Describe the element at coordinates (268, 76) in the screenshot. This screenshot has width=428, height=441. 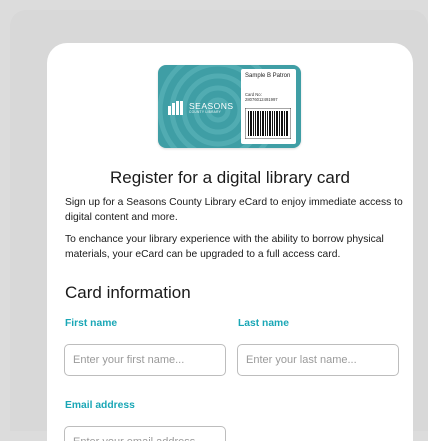
I see `patron-name: Sample B Patron` at that location.